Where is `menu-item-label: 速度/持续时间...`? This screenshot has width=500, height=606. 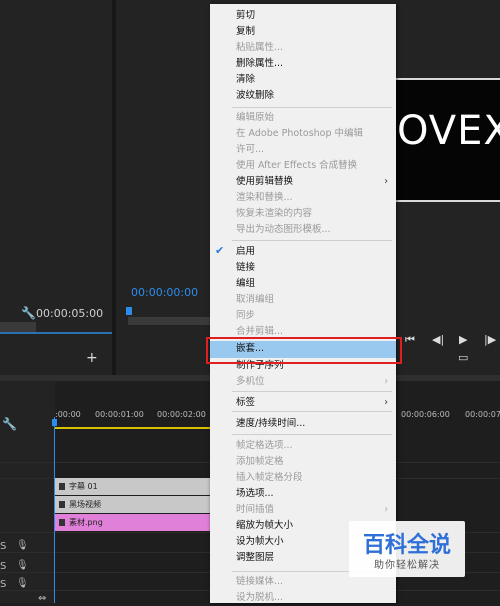
menu-item-label: 速度/持续时间... is located at coordinates (271, 423).